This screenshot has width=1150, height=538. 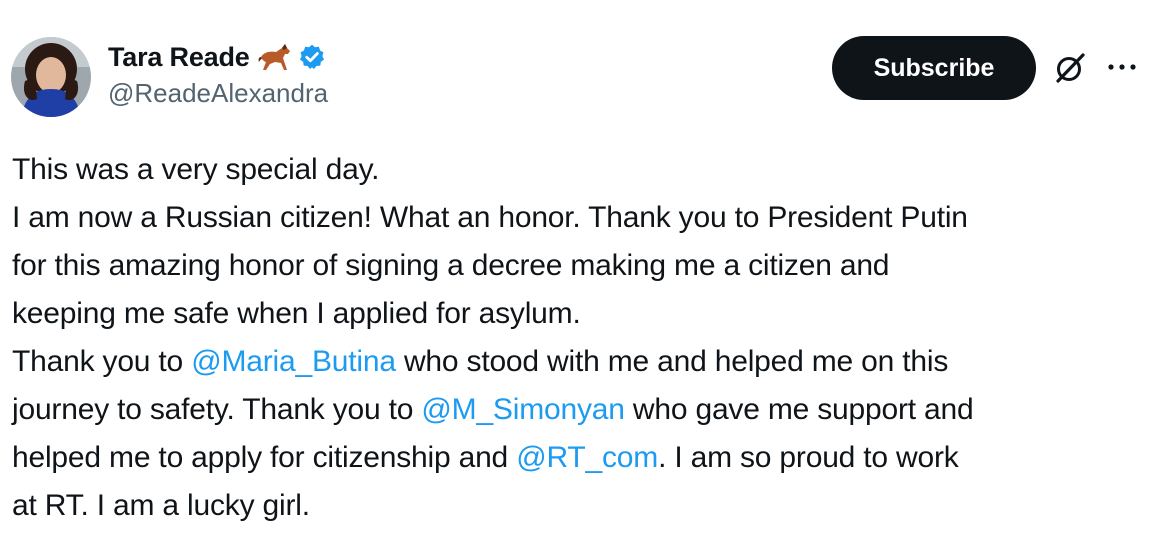 What do you see at coordinates (218, 93) in the screenshot?
I see `author-handle: @ReadeAlexandra` at bounding box center [218, 93].